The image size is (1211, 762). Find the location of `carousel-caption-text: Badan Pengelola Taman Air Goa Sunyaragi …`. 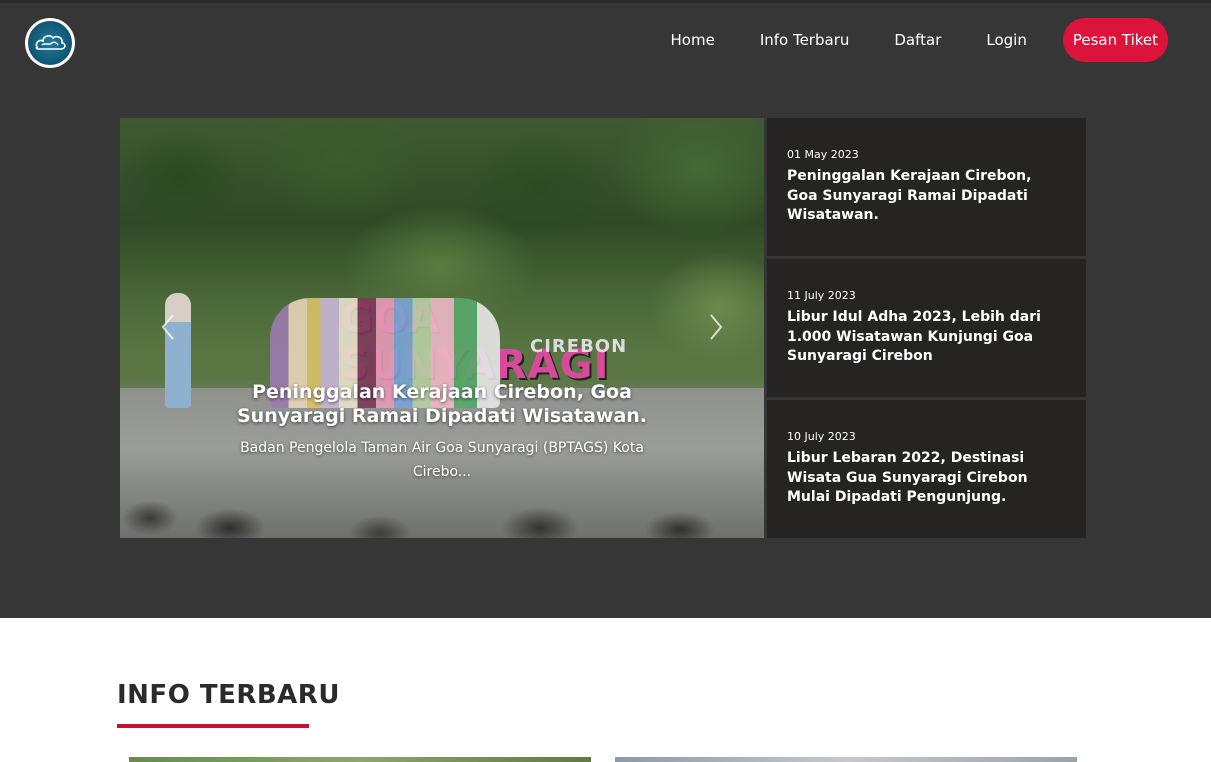

carousel-caption-text: Badan Pengelola Taman Air Goa Sunyaragi … is located at coordinates (442, 460).